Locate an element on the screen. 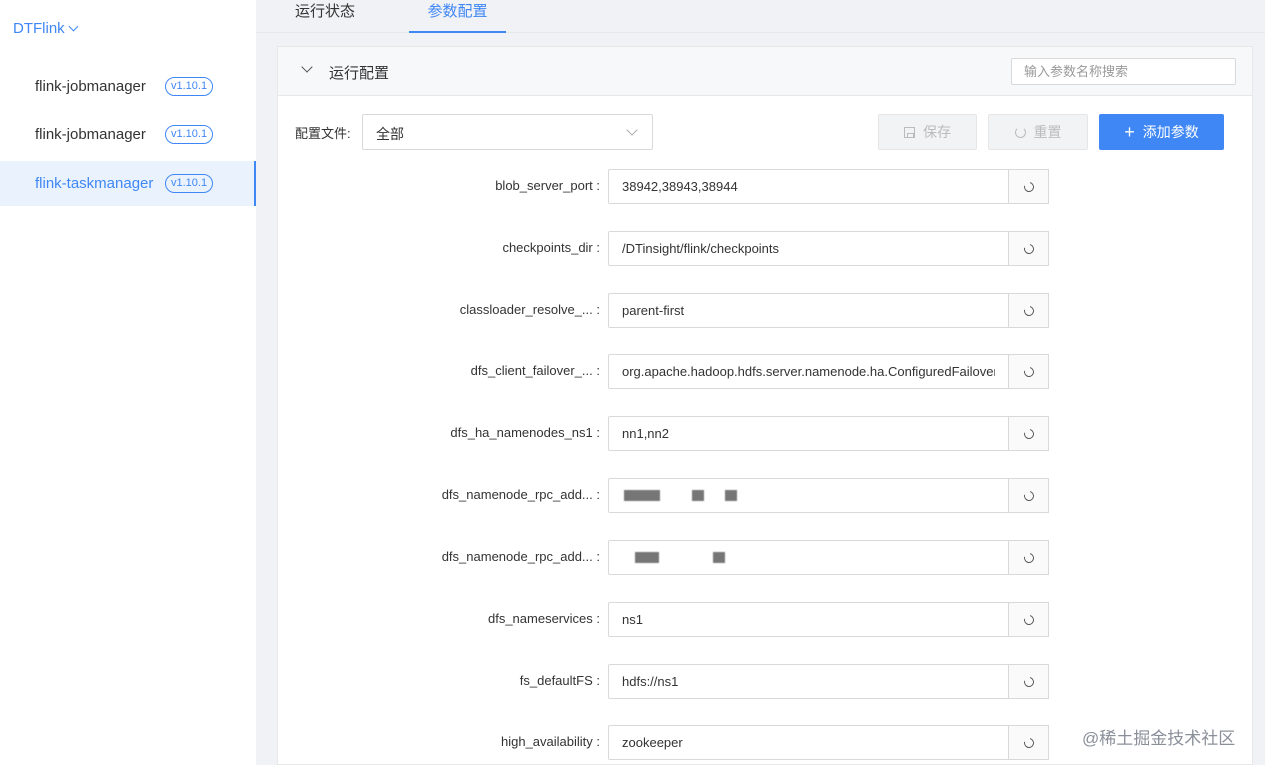  param-row: dfs_client_failover_... : is located at coordinates (765, 372).